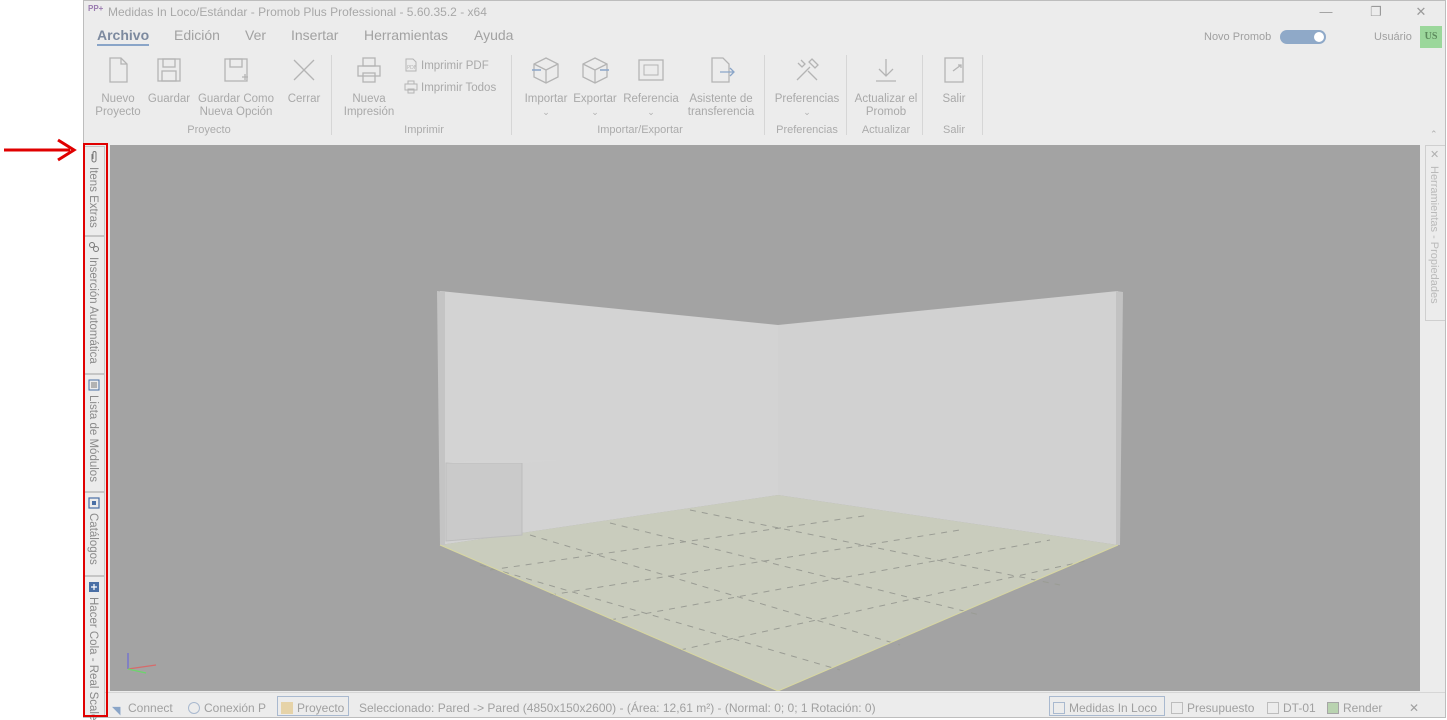 The width and height of the screenshot is (1447, 720). What do you see at coordinates (95, 430) in the screenshot?
I see `highlight-box` at bounding box center [95, 430].